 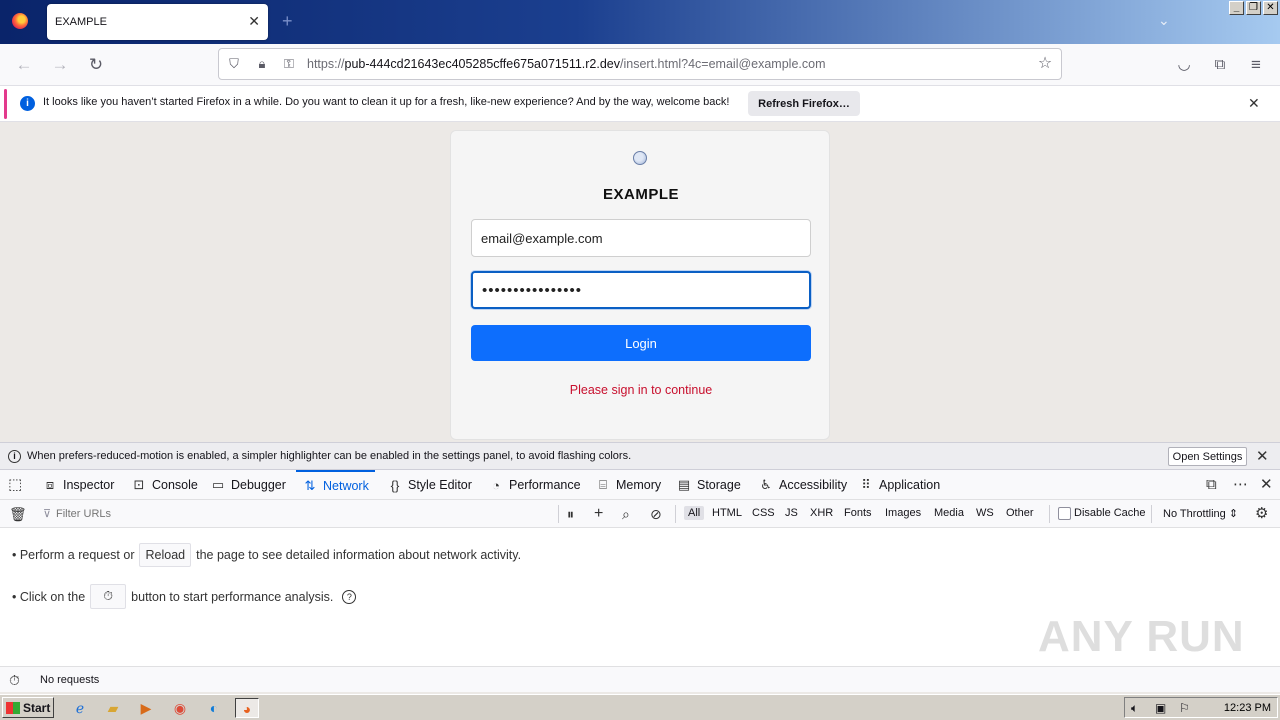 I want to click on tab-label: Application, so click(x=910, y=485).